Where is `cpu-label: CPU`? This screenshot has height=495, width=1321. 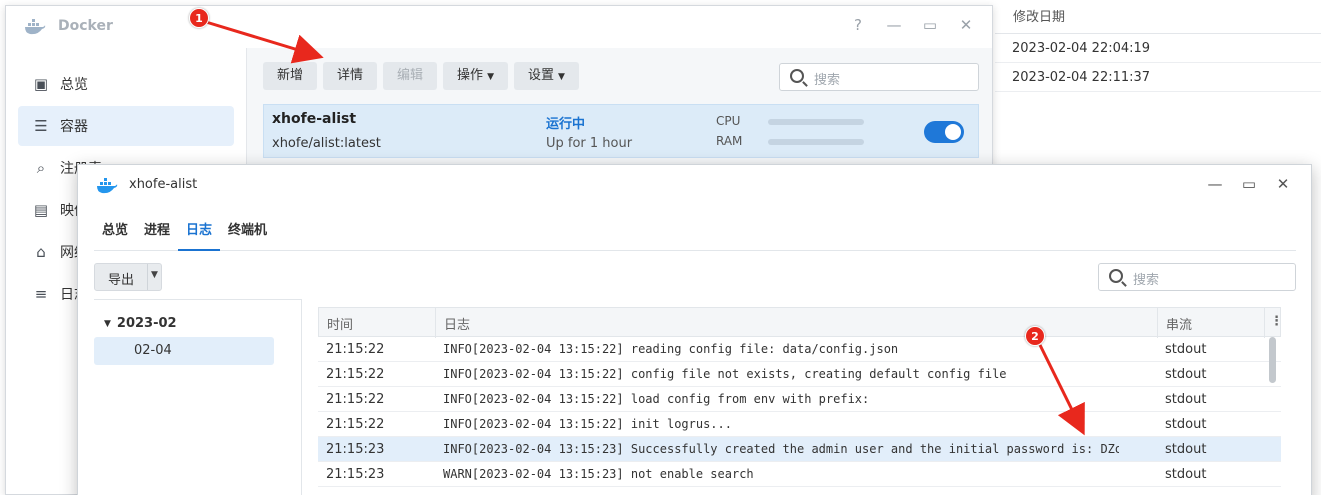 cpu-label: CPU is located at coordinates (728, 121).